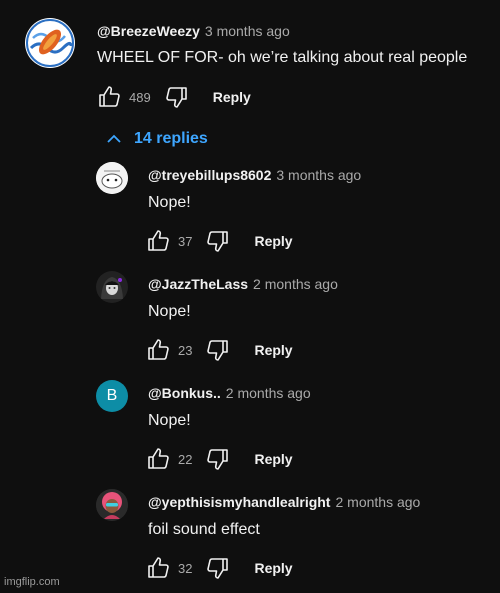 This screenshot has width=500, height=593. I want to click on like-count: 22, so click(185, 459).